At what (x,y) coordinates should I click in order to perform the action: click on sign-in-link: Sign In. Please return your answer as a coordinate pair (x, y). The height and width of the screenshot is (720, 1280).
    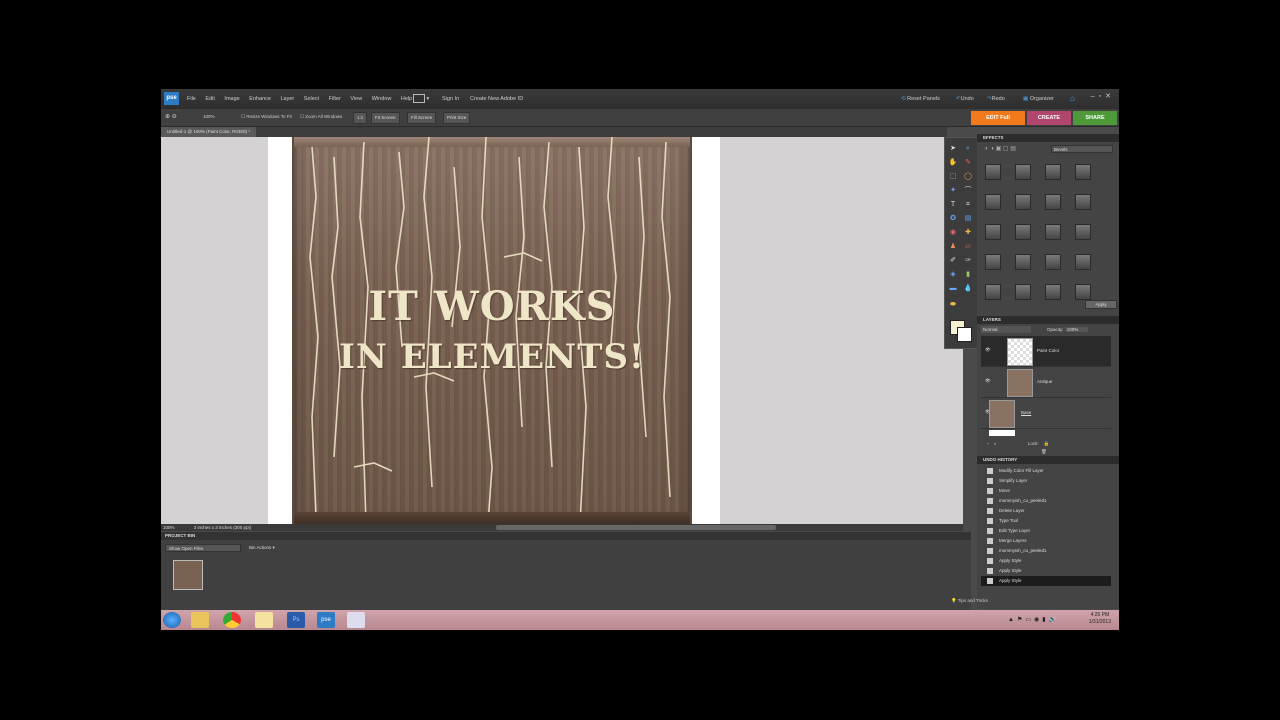
    Looking at the image, I should click on (450, 99).